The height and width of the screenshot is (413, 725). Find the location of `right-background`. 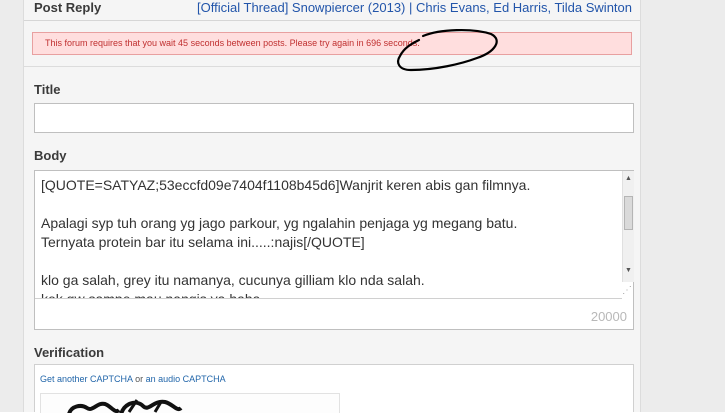

right-background is located at coordinates (683, 206).